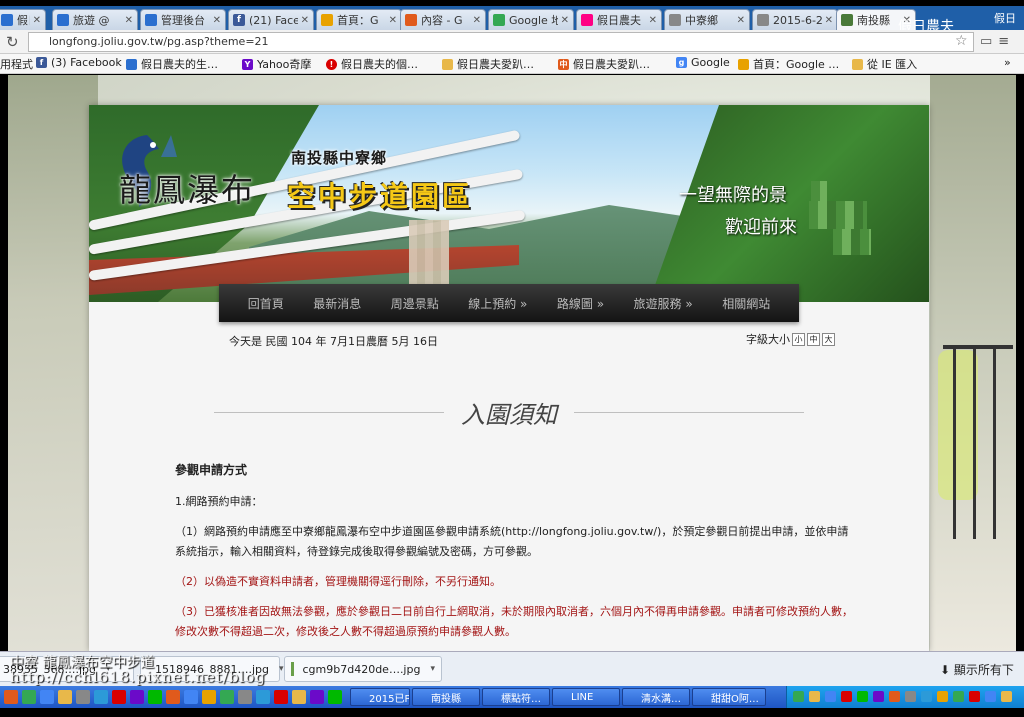 The width and height of the screenshot is (1024, 717). What do you see at coordinates (795, 19) in the screenshot?
I see `tab-9: 2015-6-2 ✕` at bounding box center [795, 19].